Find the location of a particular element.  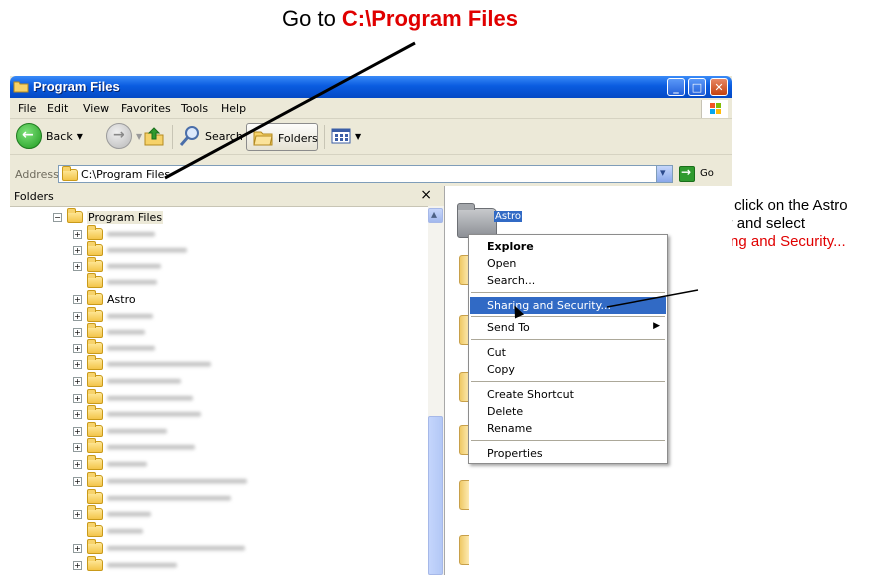

search-button: Search is located at coordinates (210, 136).